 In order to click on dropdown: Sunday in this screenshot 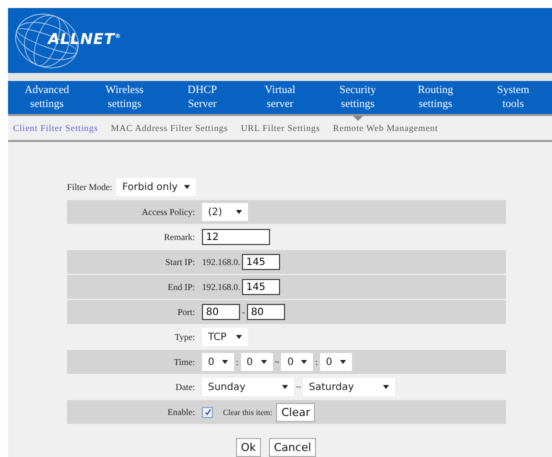, I will do `click(248, 387)`.